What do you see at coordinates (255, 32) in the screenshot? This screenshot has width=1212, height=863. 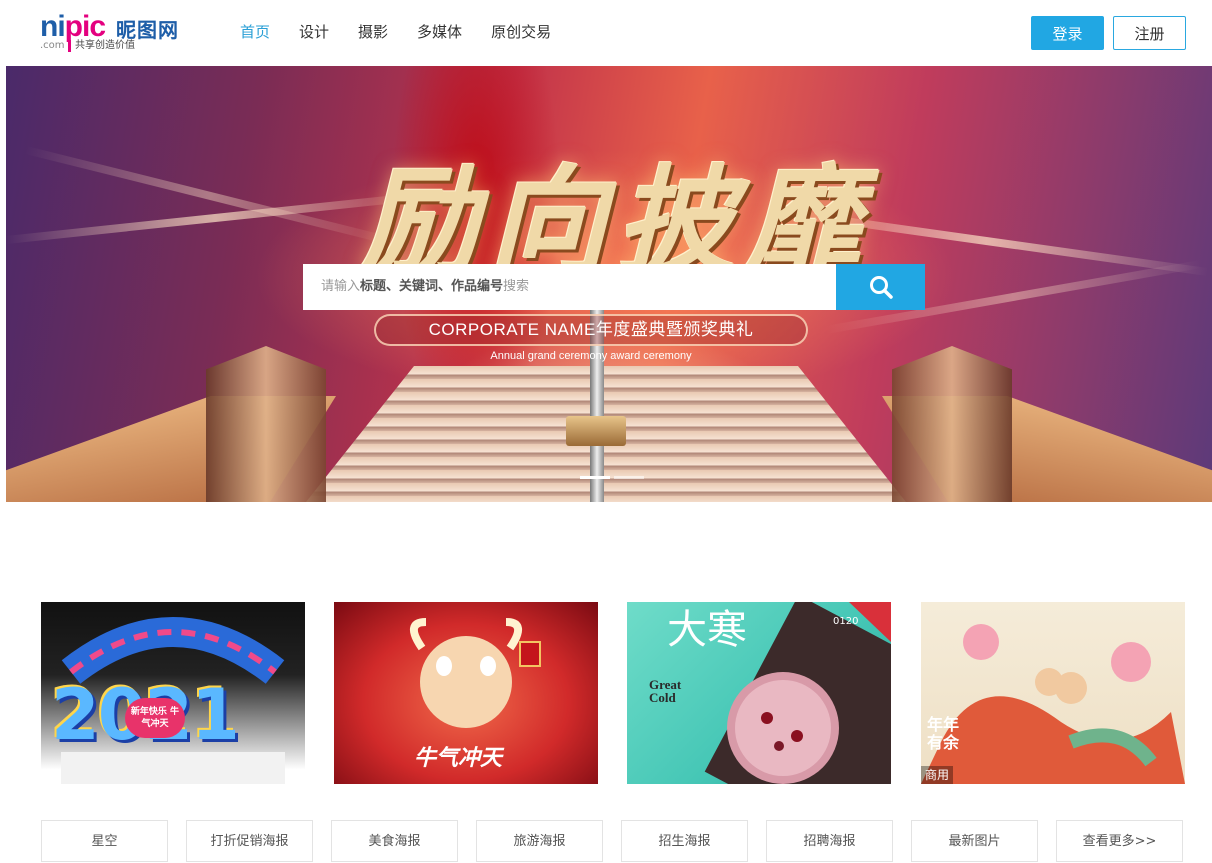 I see `nav-item-home: 首页` at bounding box center [255, 32].